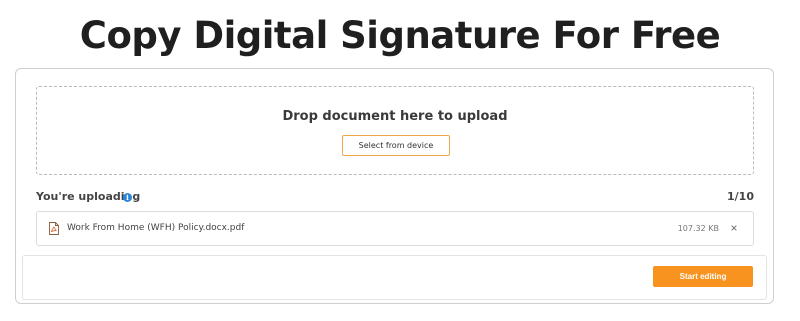 This screenshot has width=800, height=321. I want to click on page-title: Copy Digital Signature For Free, so click(400, 35).